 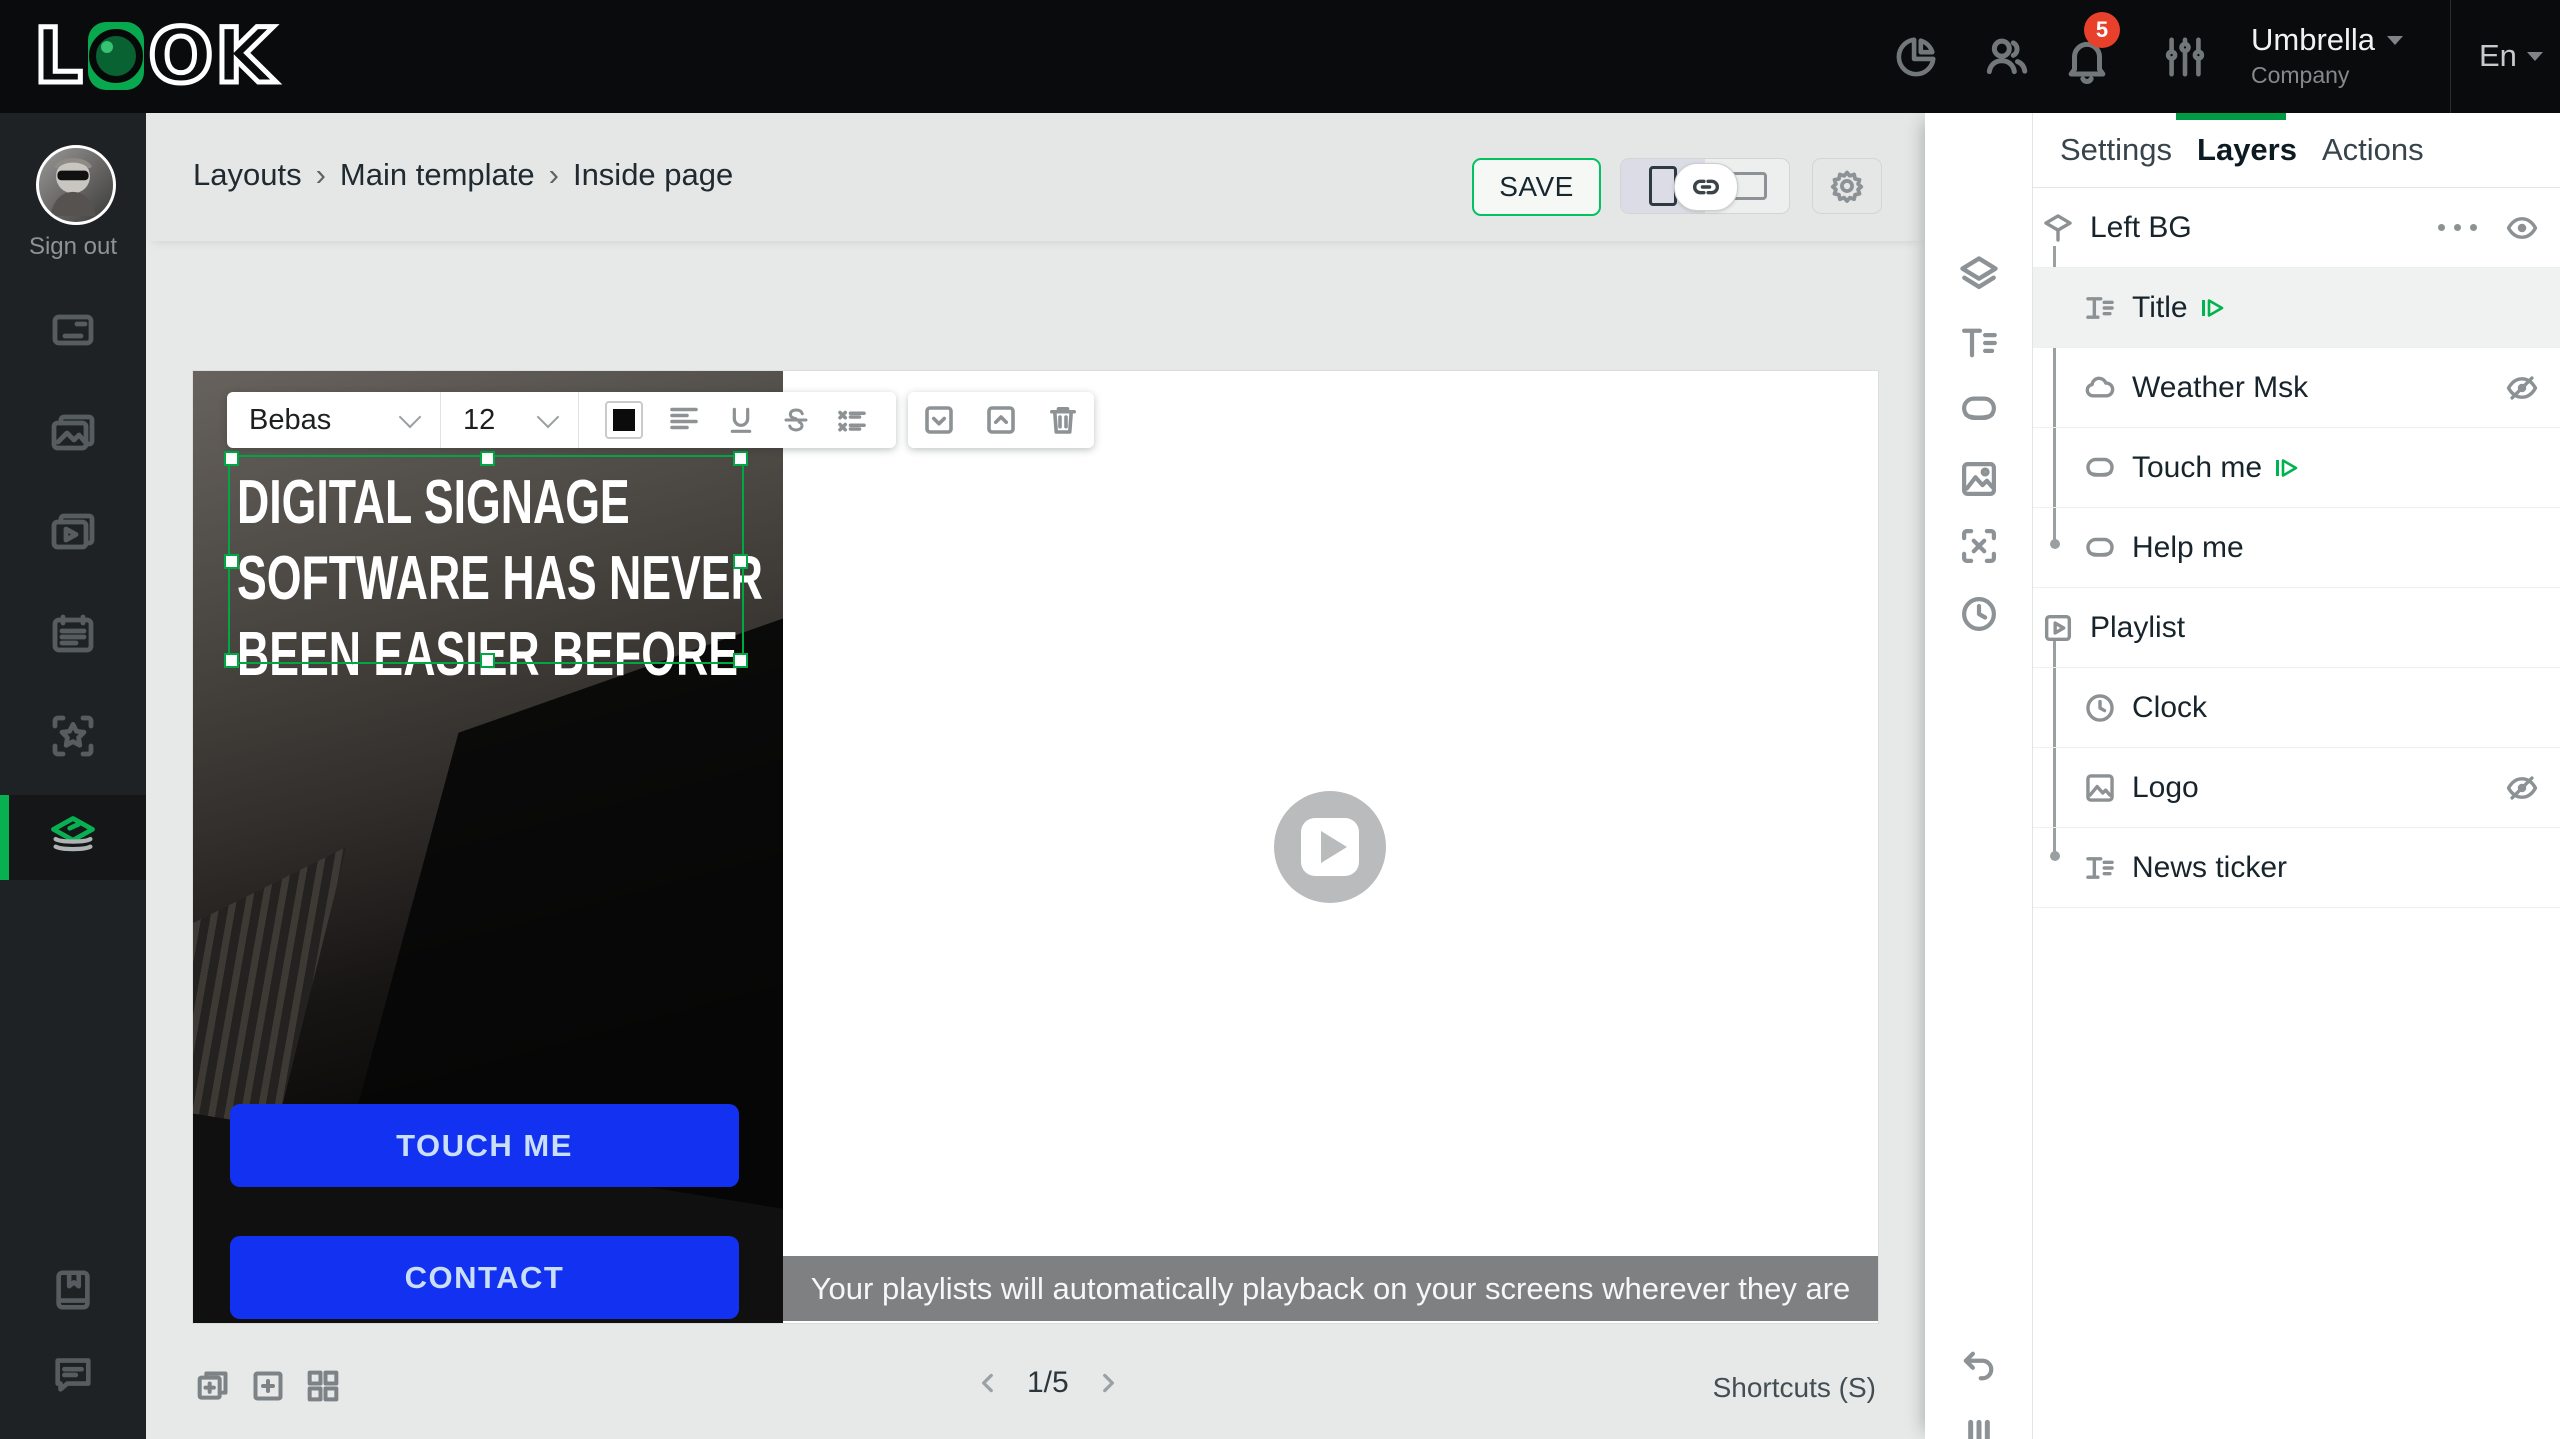 What do you see at coordinates (73, 837) in the screenshot?
I see `sidebar-item-layouts` at bounding box center [73, 837].